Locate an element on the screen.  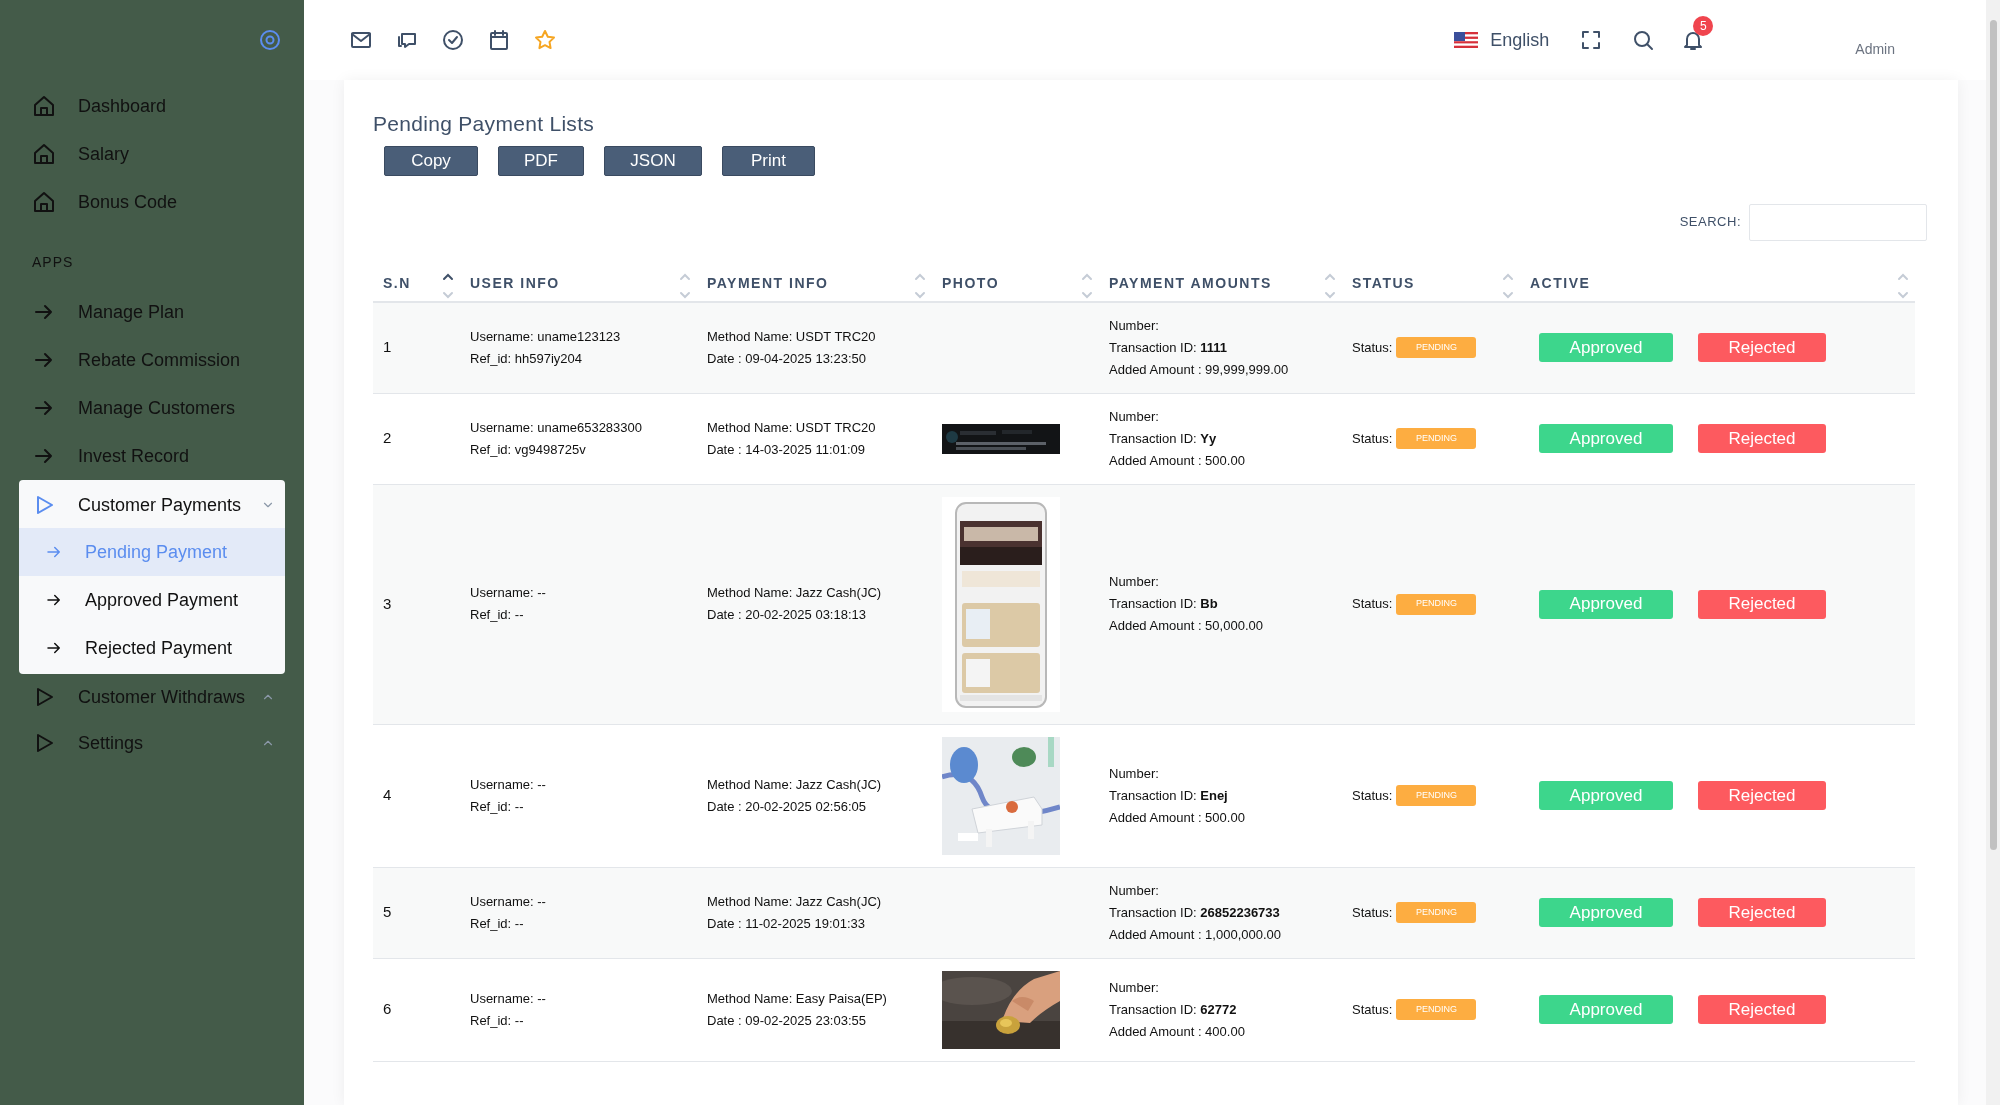
row-number: 1 is located at coordinates (387, 347).